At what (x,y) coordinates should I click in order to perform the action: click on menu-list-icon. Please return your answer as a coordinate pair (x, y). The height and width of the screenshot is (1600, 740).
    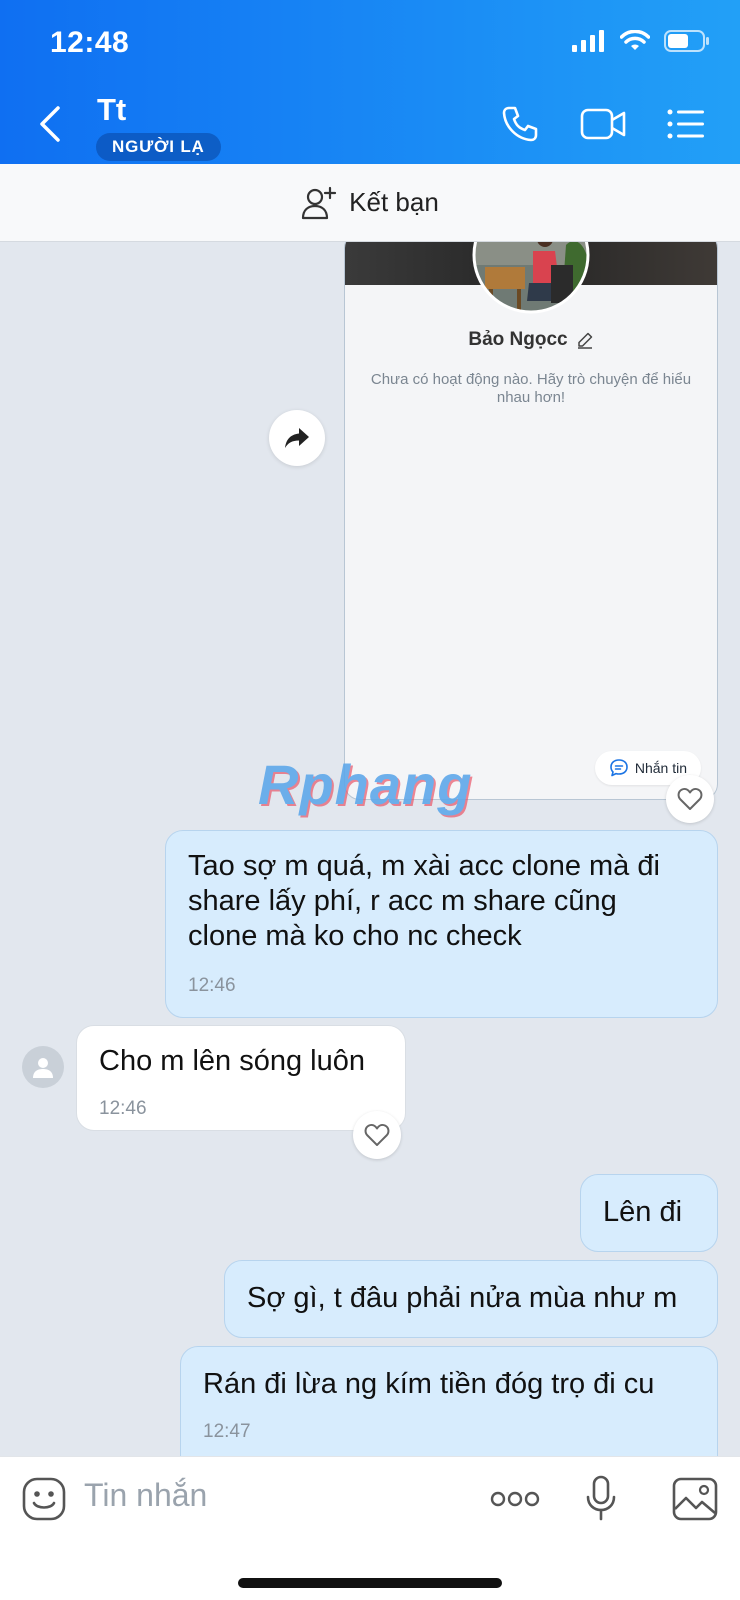
    Looking at the image, I should click on (686, 124).